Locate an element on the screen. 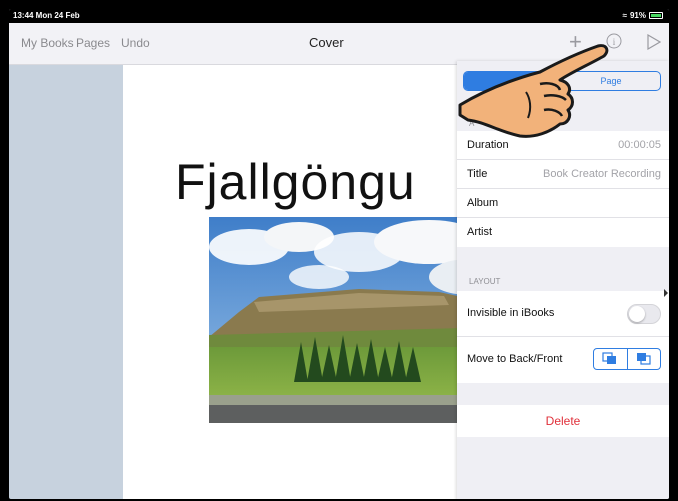  title-row: Title Book Creator Recording is located at coordinates (563, 174).